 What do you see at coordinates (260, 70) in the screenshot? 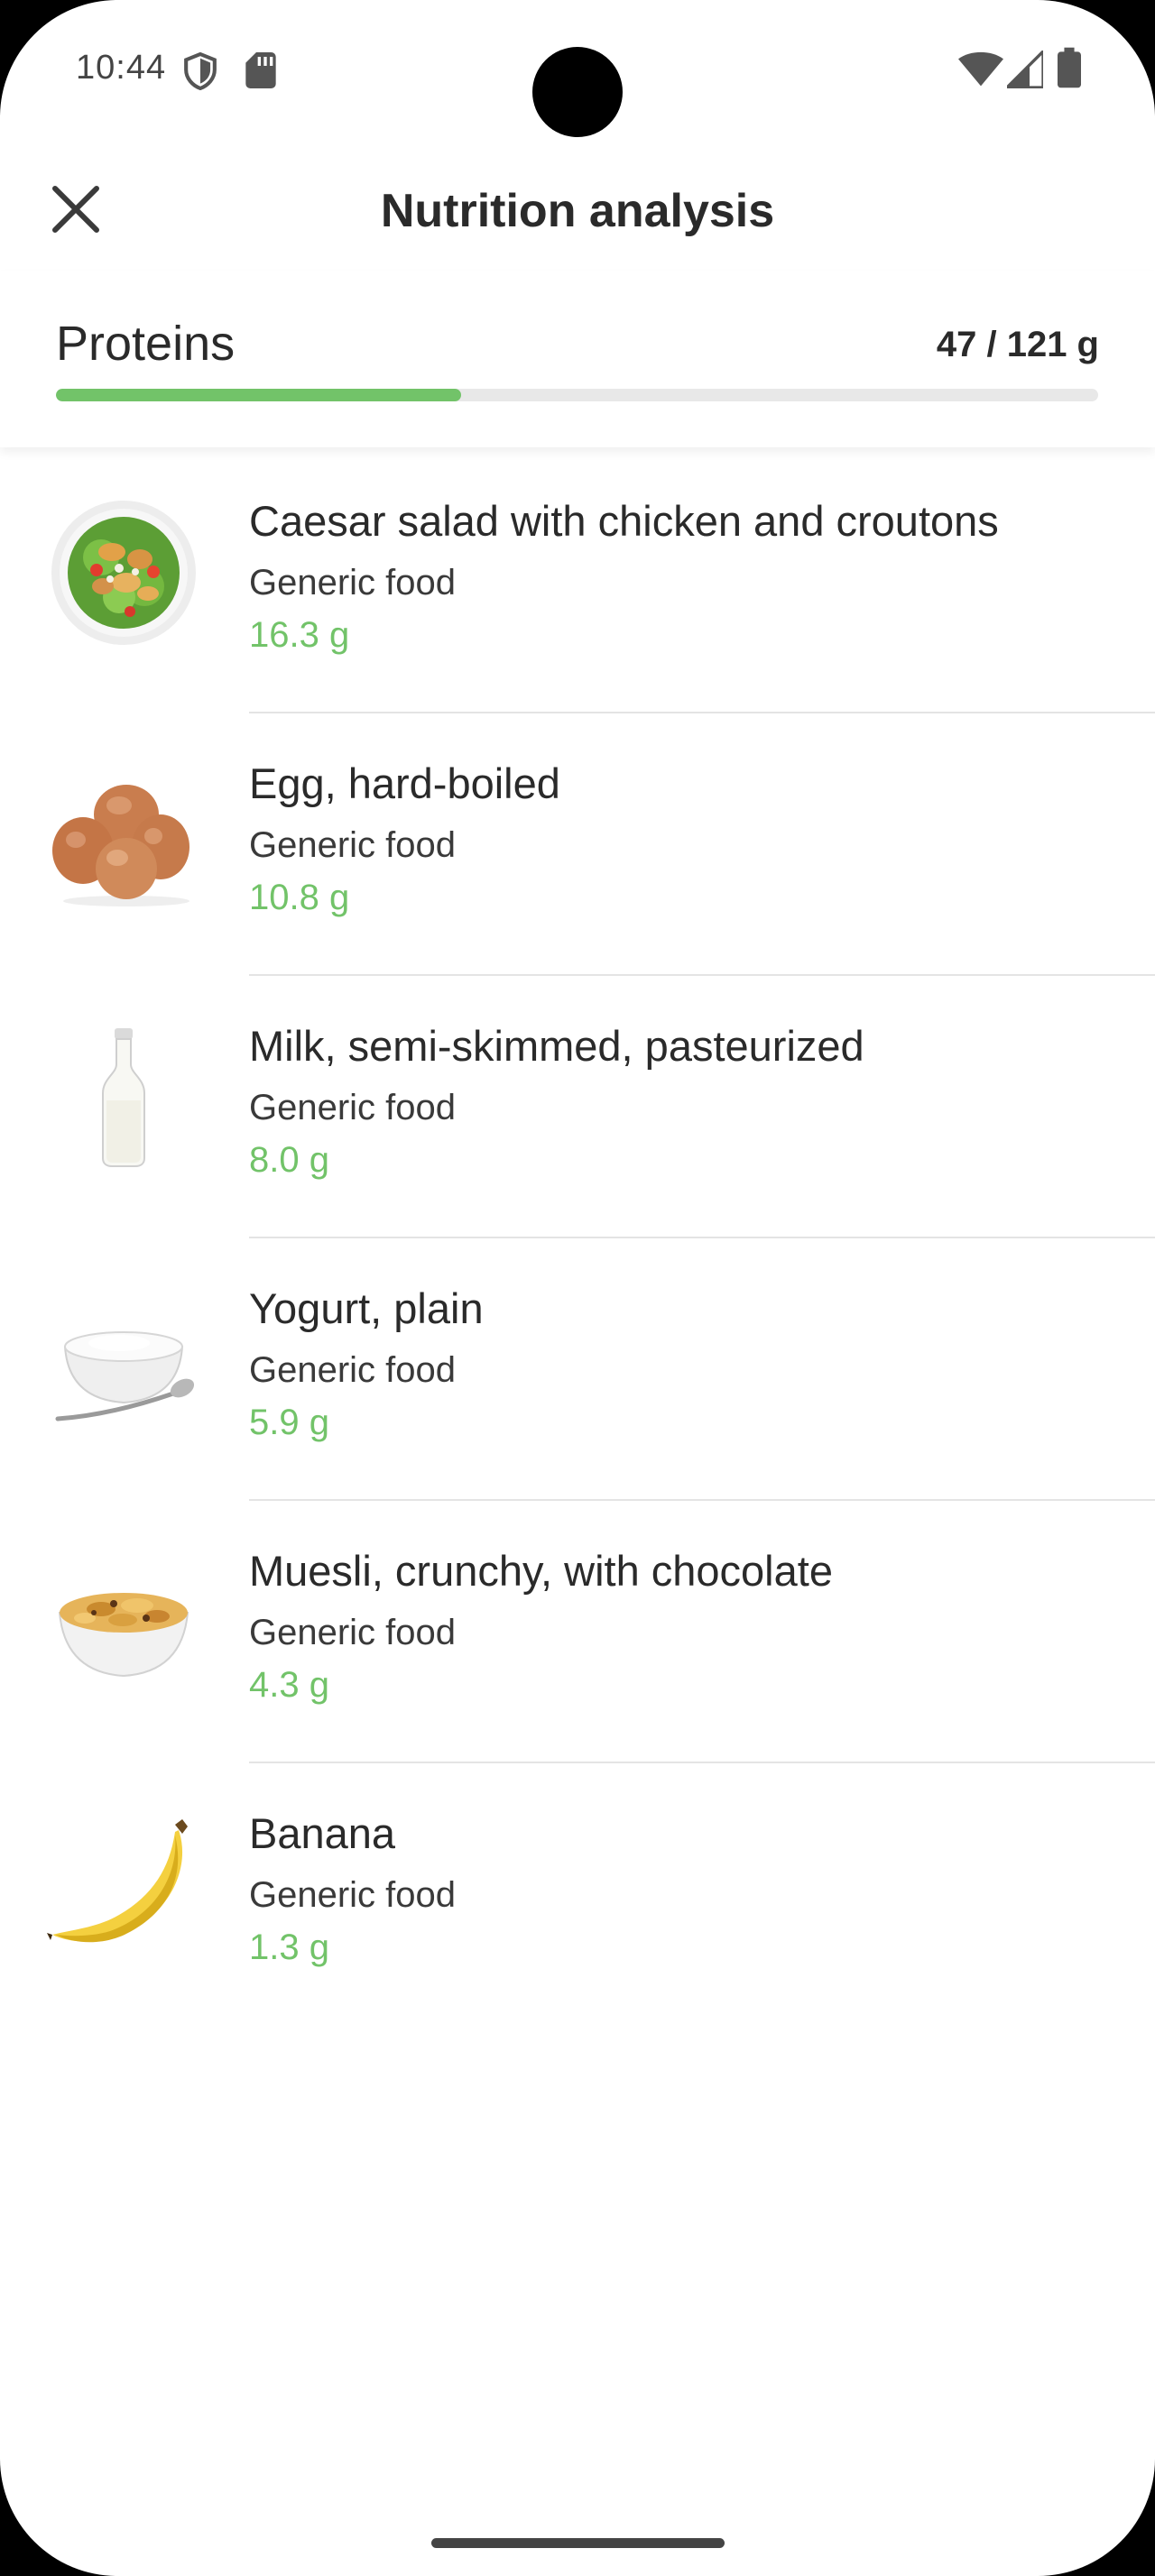
I see `sd-card-icon` at bounding box center [260, 70].